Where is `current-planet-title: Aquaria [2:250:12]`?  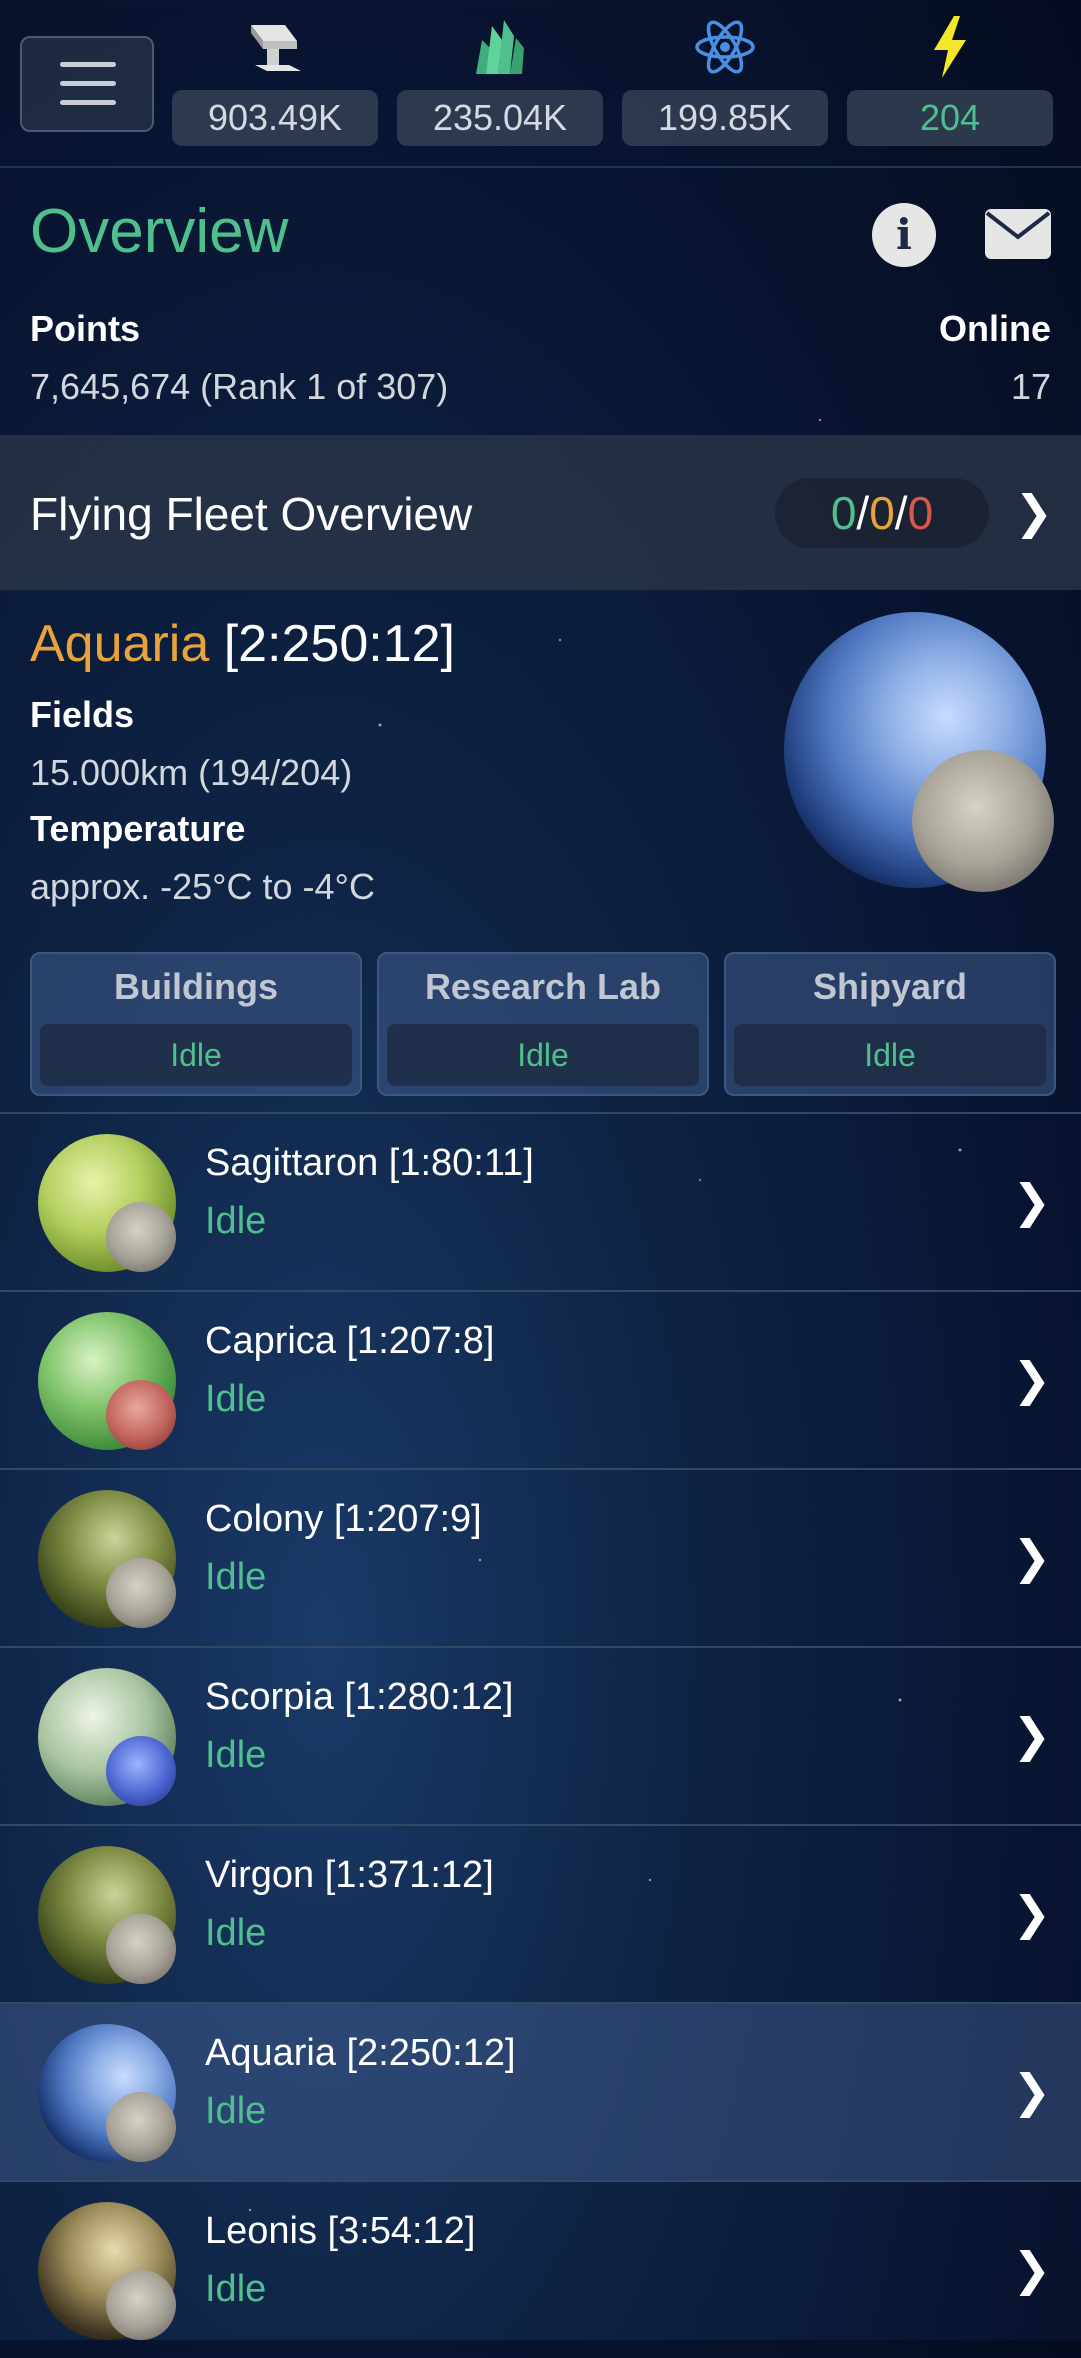 current-planet-title: Aquaria [2:250:12] is located at coordinates (242, 644).